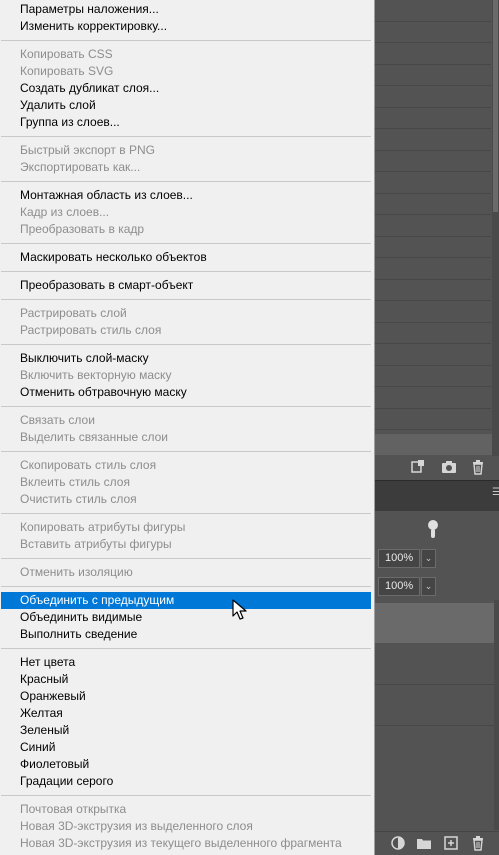  Describe the element at coordinates (436, 495) in the screenshot. I see `layers-panel-tabbar` at that location.